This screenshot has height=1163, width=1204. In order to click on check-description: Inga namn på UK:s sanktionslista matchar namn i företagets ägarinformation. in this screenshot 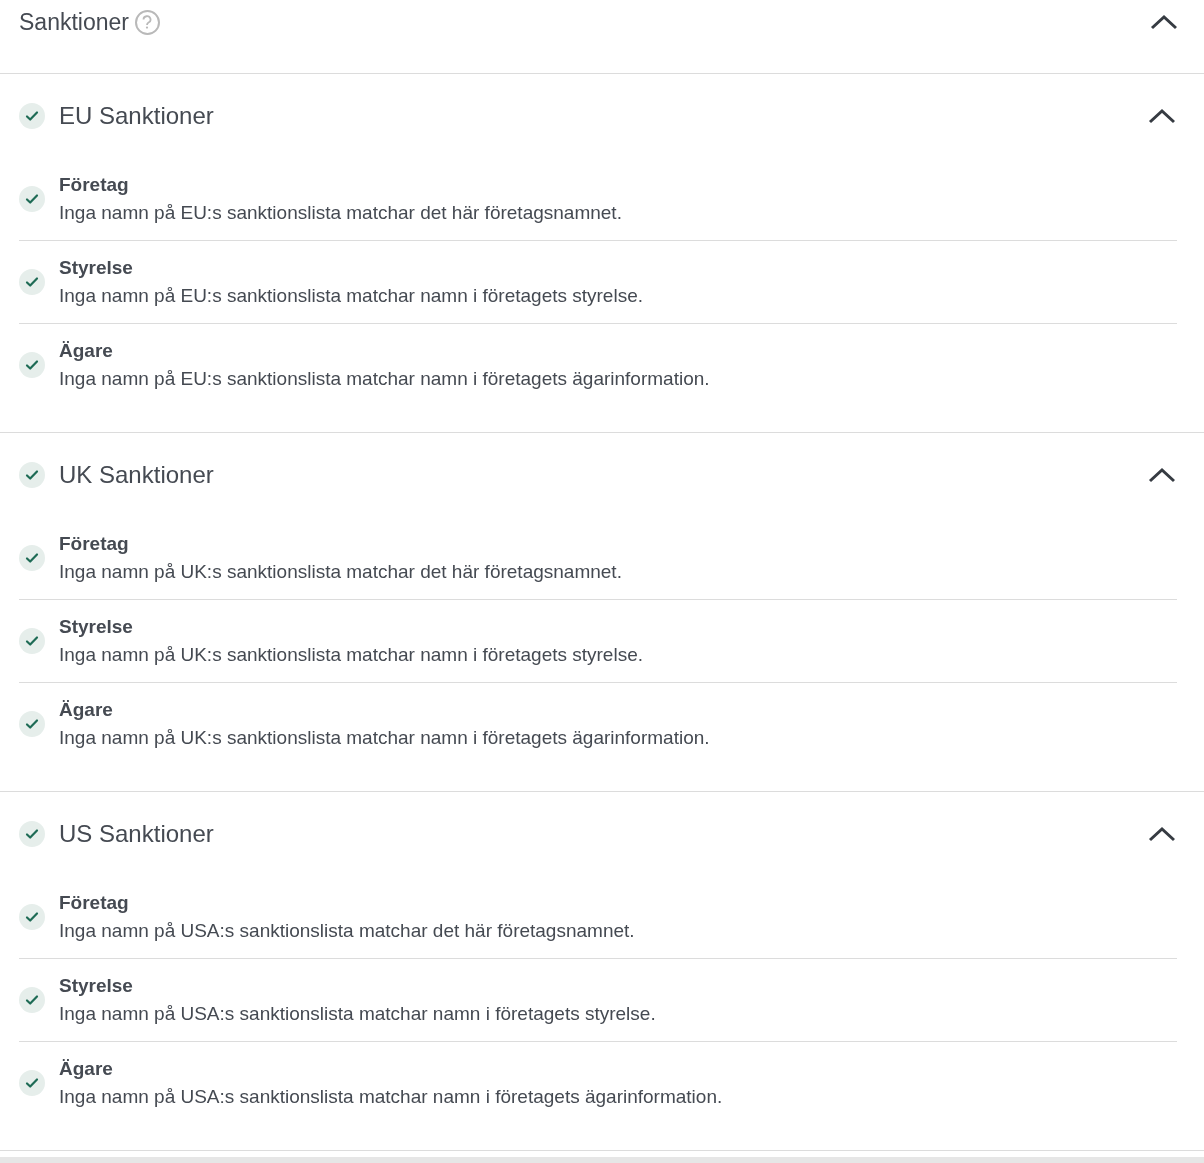, I will do `click(384, 738)`.